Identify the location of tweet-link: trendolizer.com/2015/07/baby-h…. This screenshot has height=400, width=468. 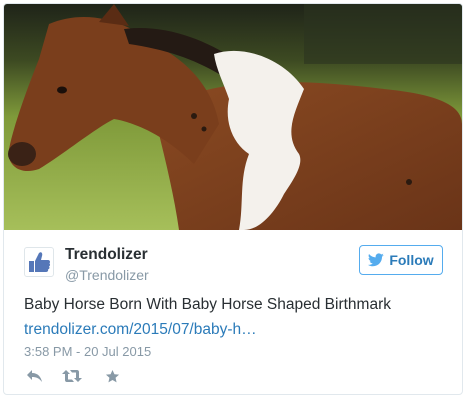
(140, 330).